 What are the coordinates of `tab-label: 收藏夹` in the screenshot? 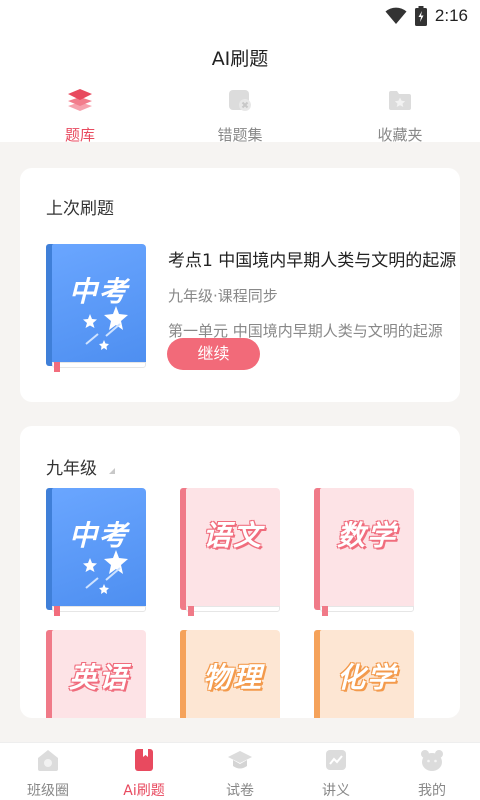 It's located at (400, 135).